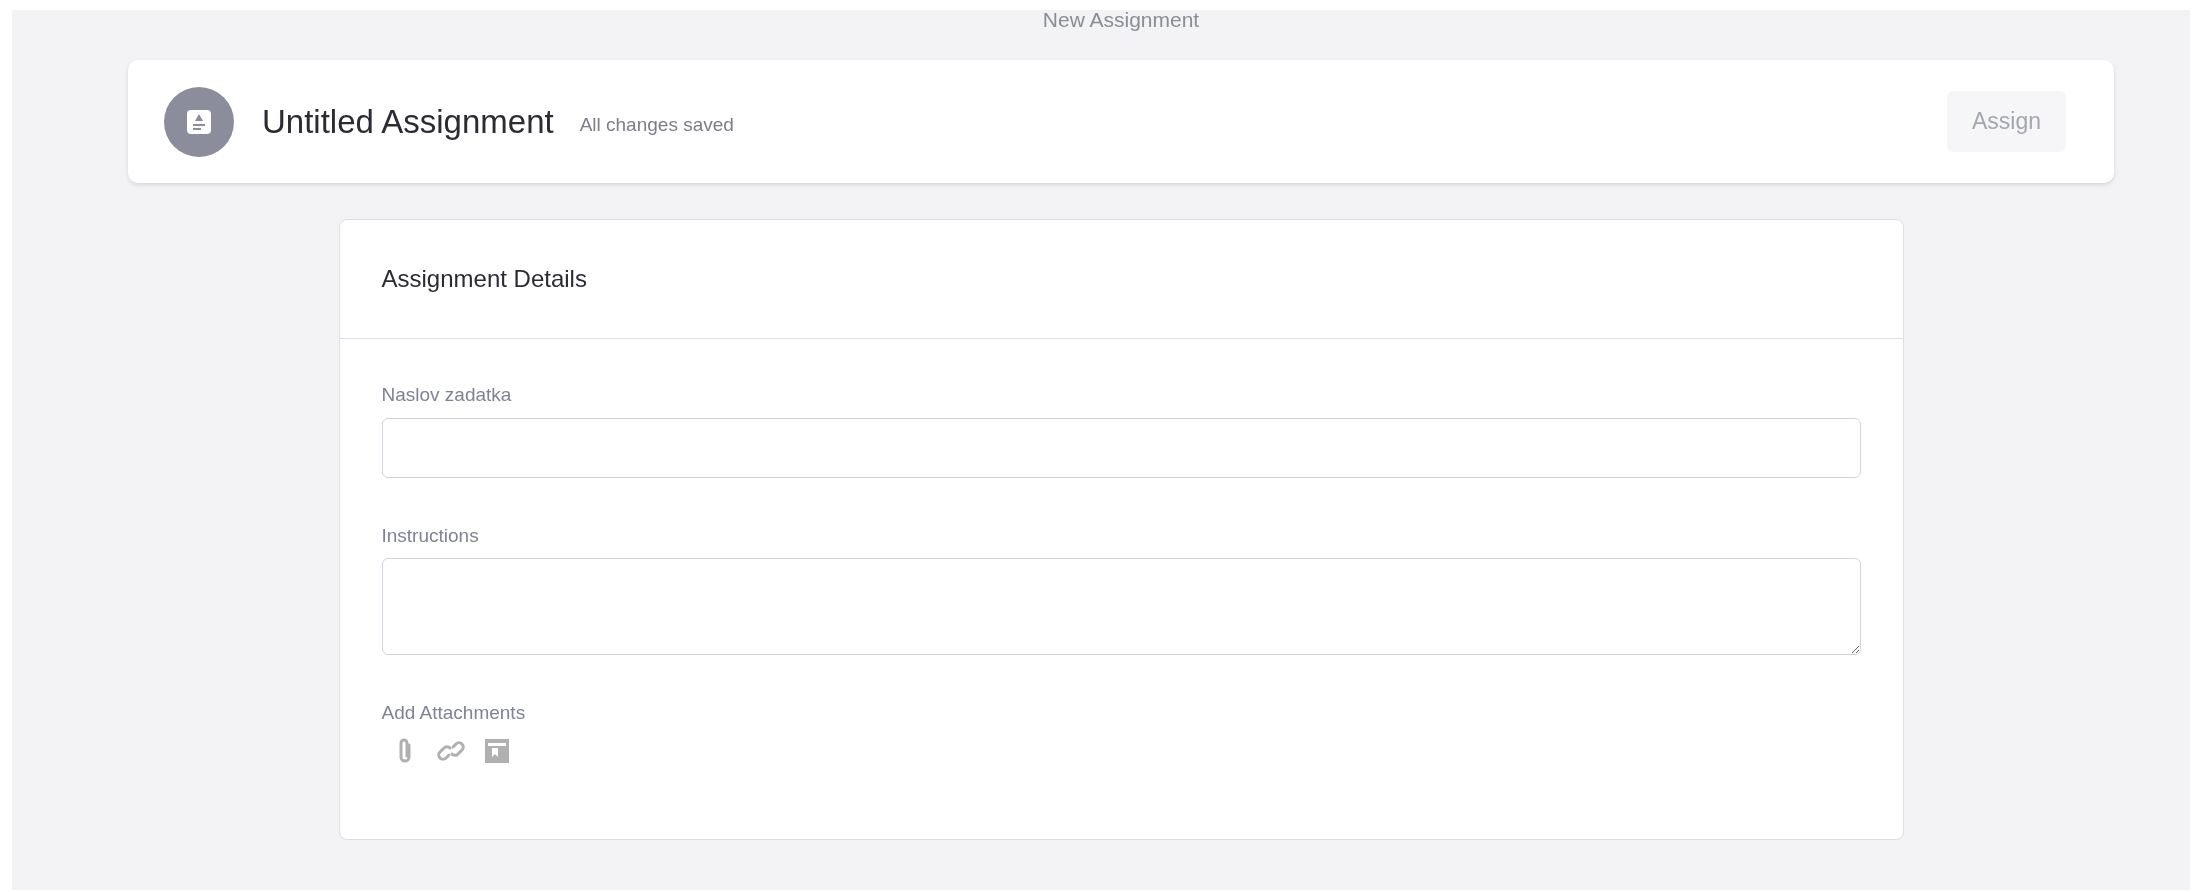 The height and width of the screenshot is (892, 2201). I want to click on save-status: All changes saved, so click(656, 125).